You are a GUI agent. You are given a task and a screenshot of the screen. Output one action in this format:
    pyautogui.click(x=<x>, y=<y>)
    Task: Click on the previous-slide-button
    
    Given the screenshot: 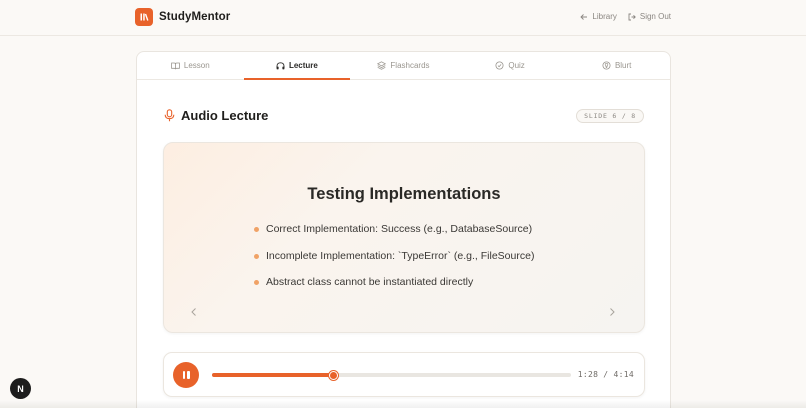 What is the action you would take?
    pyautogui.click(x=194, y=312)
    